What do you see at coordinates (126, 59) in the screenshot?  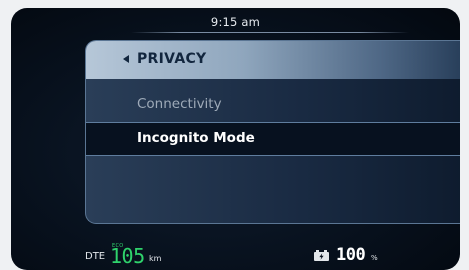 I see `chevron-left-icon` at bounding box center [126, 59].